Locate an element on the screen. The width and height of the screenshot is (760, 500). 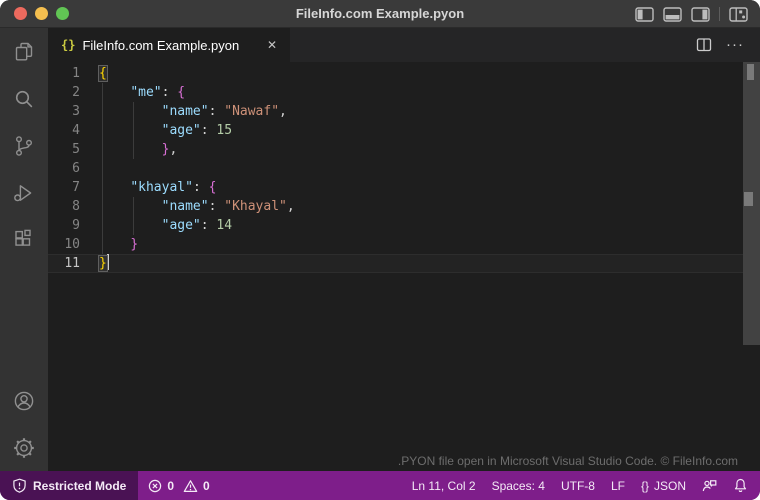
text-cursor is located at coordinates (107, 262).